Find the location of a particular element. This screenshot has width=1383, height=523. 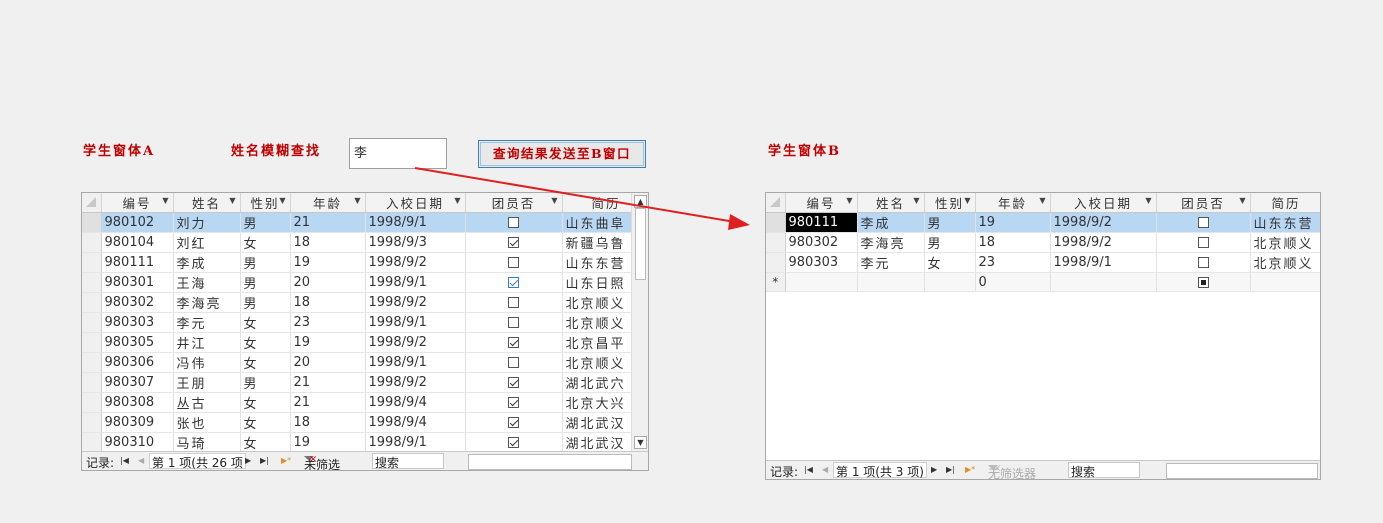

cell-age: 0 is located at coordinates (1013, 282).